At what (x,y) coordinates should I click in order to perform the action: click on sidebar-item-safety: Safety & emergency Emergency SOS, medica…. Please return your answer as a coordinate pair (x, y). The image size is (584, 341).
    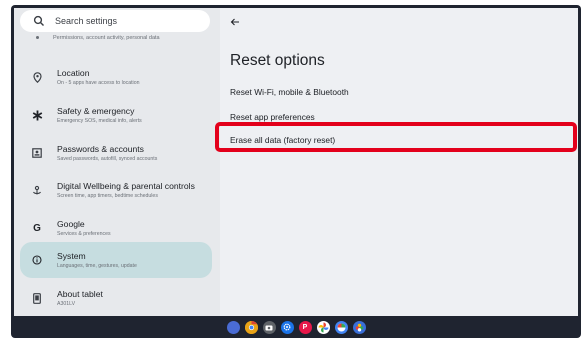
    Looking at the image, I should click on (116, 115).